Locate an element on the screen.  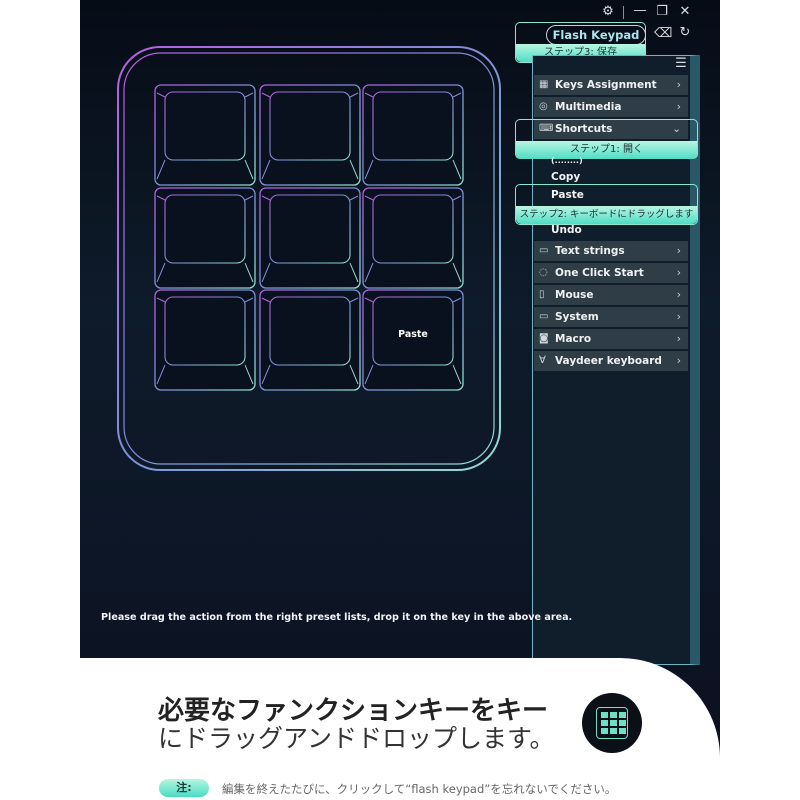
eraser-icon: ⌫ is located at coordinates (663, 34).